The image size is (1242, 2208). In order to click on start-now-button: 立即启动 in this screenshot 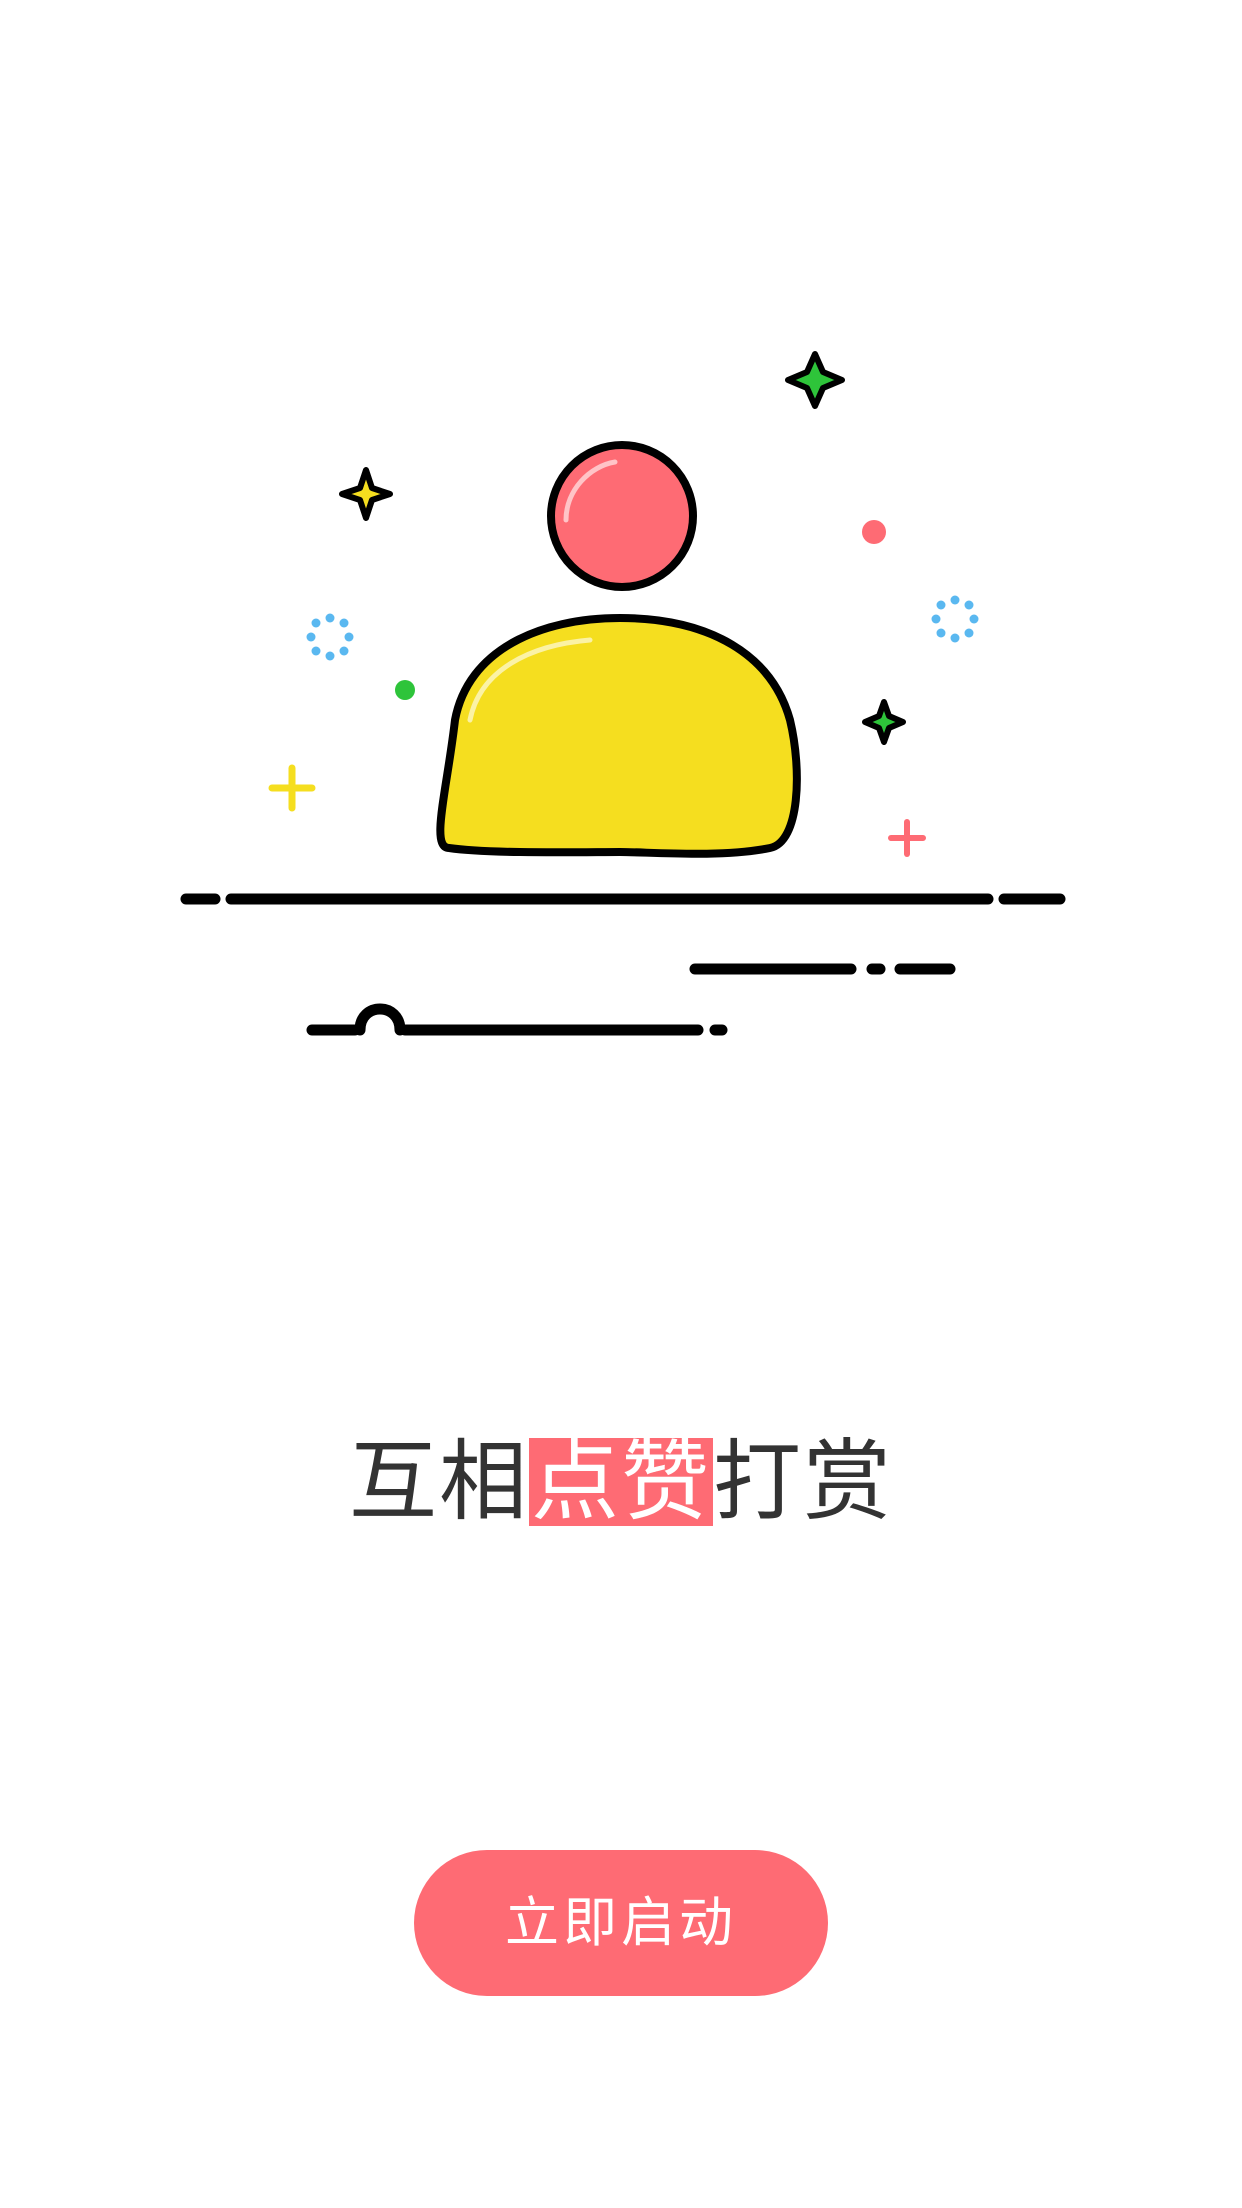, I will do `click(621, 1923)`.